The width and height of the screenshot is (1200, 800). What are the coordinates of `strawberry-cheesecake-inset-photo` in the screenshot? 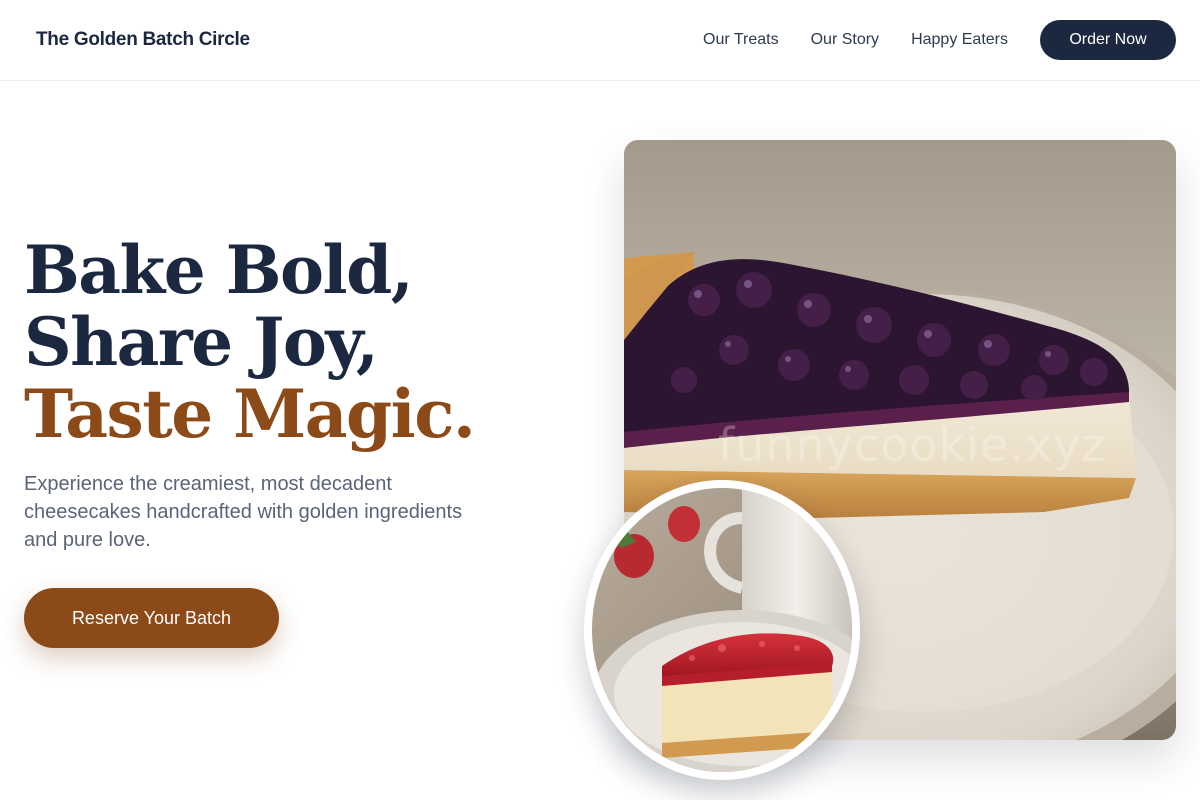 It's located at (722, 630).